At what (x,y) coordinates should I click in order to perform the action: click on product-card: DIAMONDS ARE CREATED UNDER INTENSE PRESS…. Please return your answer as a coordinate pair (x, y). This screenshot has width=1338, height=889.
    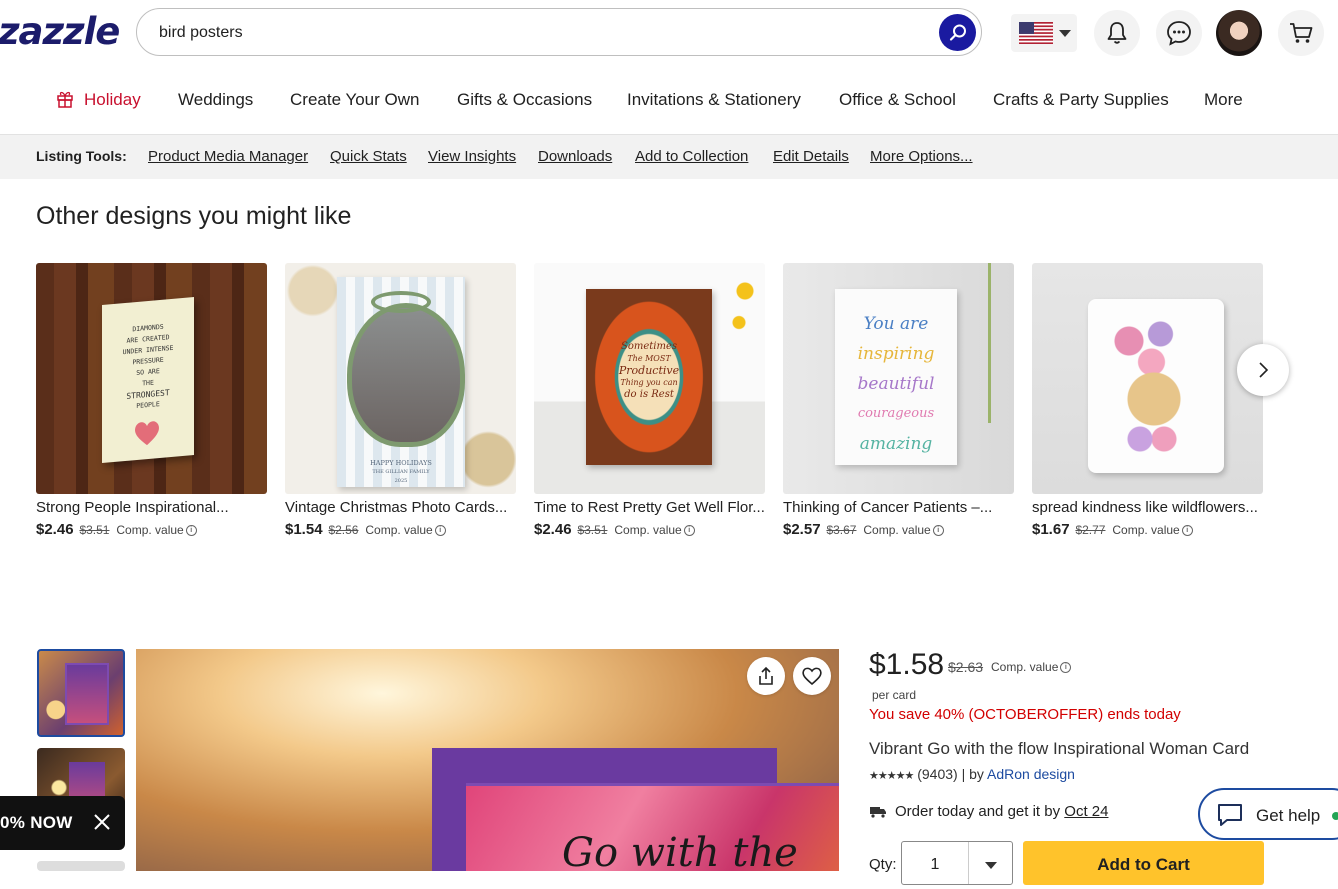
    Looking at the image, I should click on (151, 400).